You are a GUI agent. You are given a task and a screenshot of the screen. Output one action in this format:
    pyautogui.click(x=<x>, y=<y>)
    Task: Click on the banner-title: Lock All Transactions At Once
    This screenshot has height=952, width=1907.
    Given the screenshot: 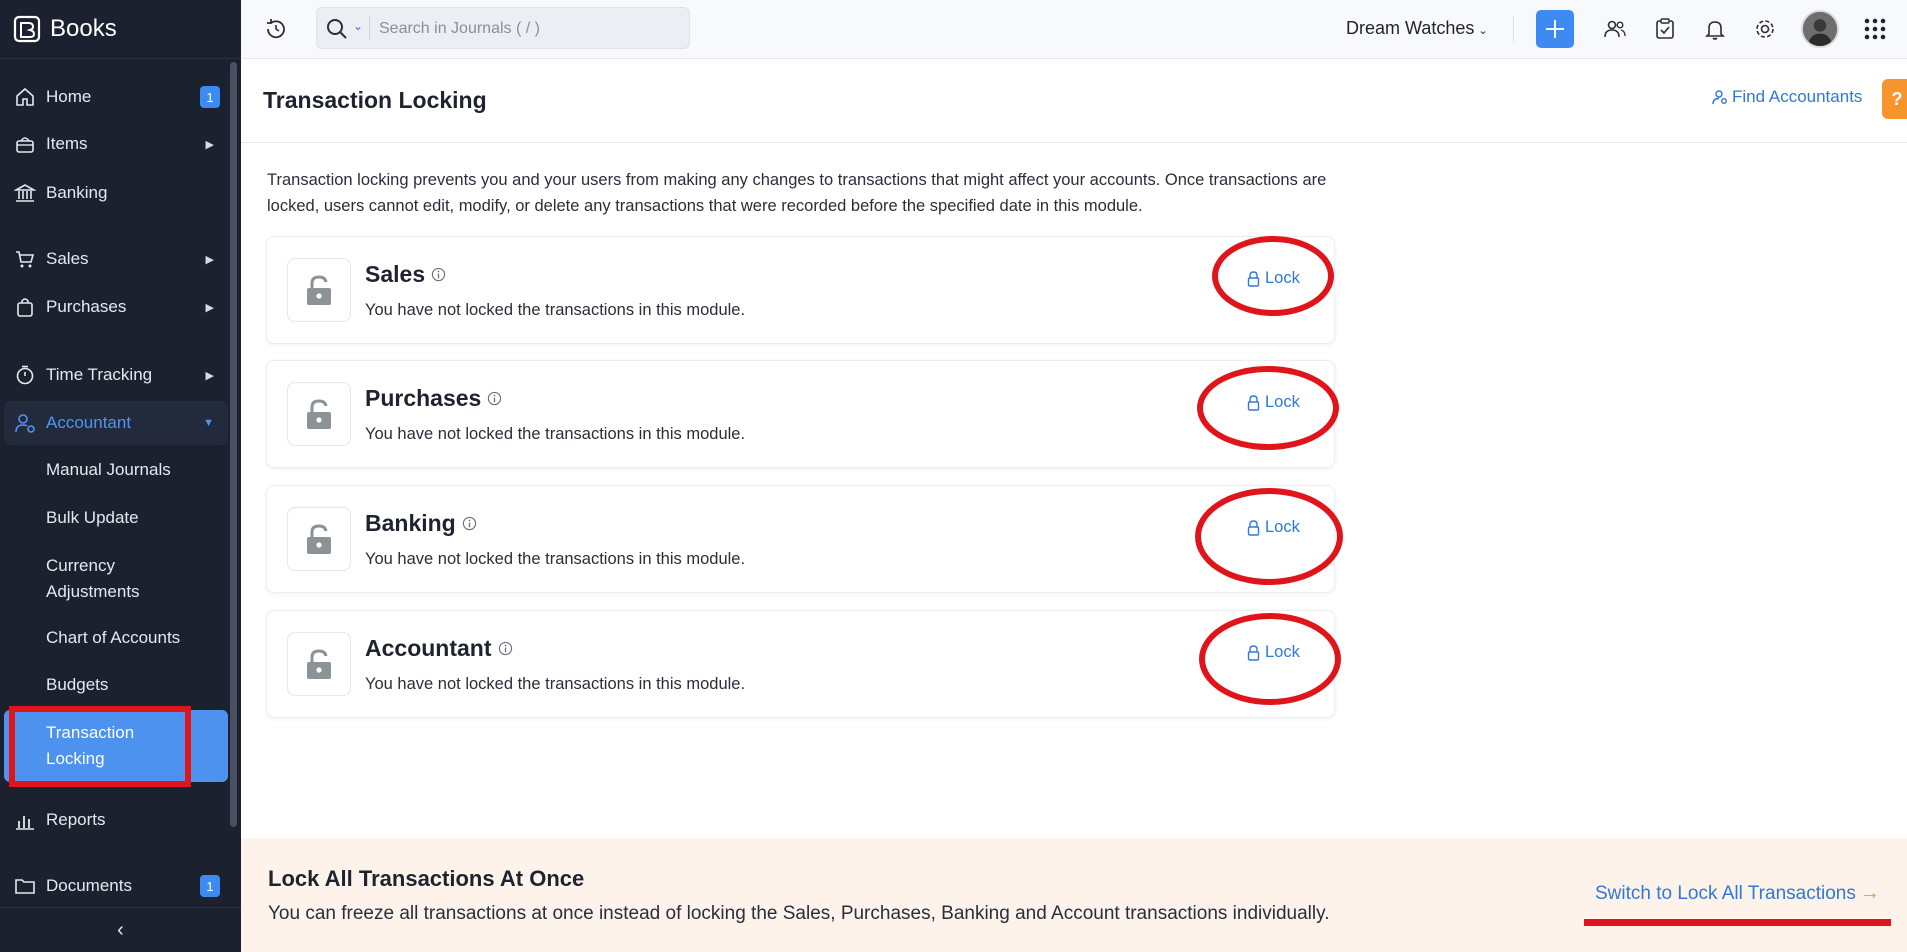 What is the action you would take?
    pyautogui.click(x=426, y=878)
    